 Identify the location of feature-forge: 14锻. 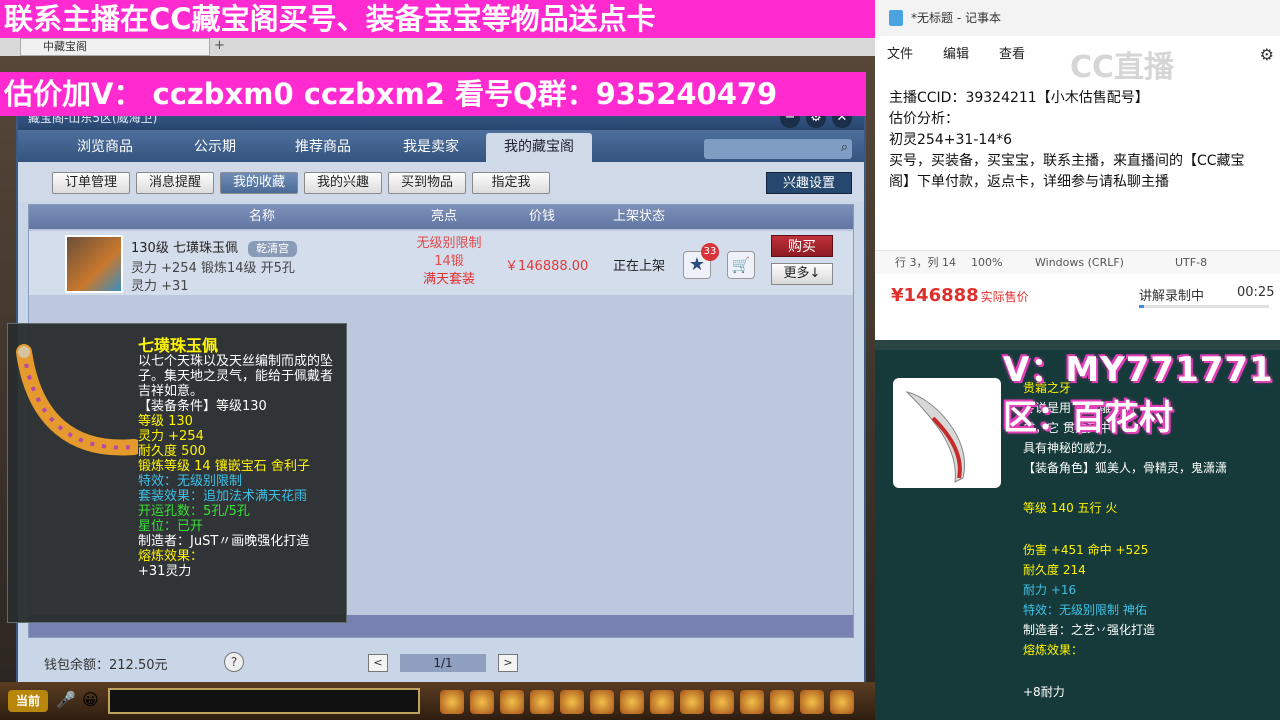
(449, 261).